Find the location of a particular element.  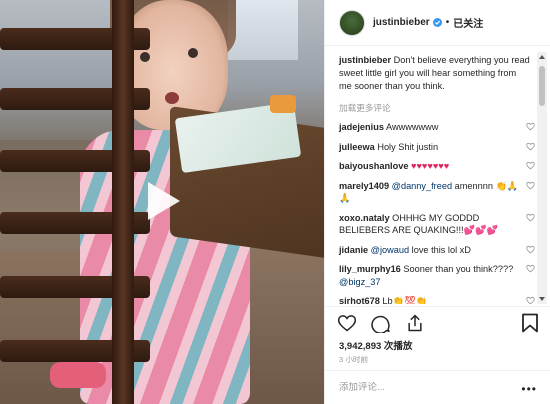

comment-text: Lb👏💯👏 is located at coordinates (404, 300).